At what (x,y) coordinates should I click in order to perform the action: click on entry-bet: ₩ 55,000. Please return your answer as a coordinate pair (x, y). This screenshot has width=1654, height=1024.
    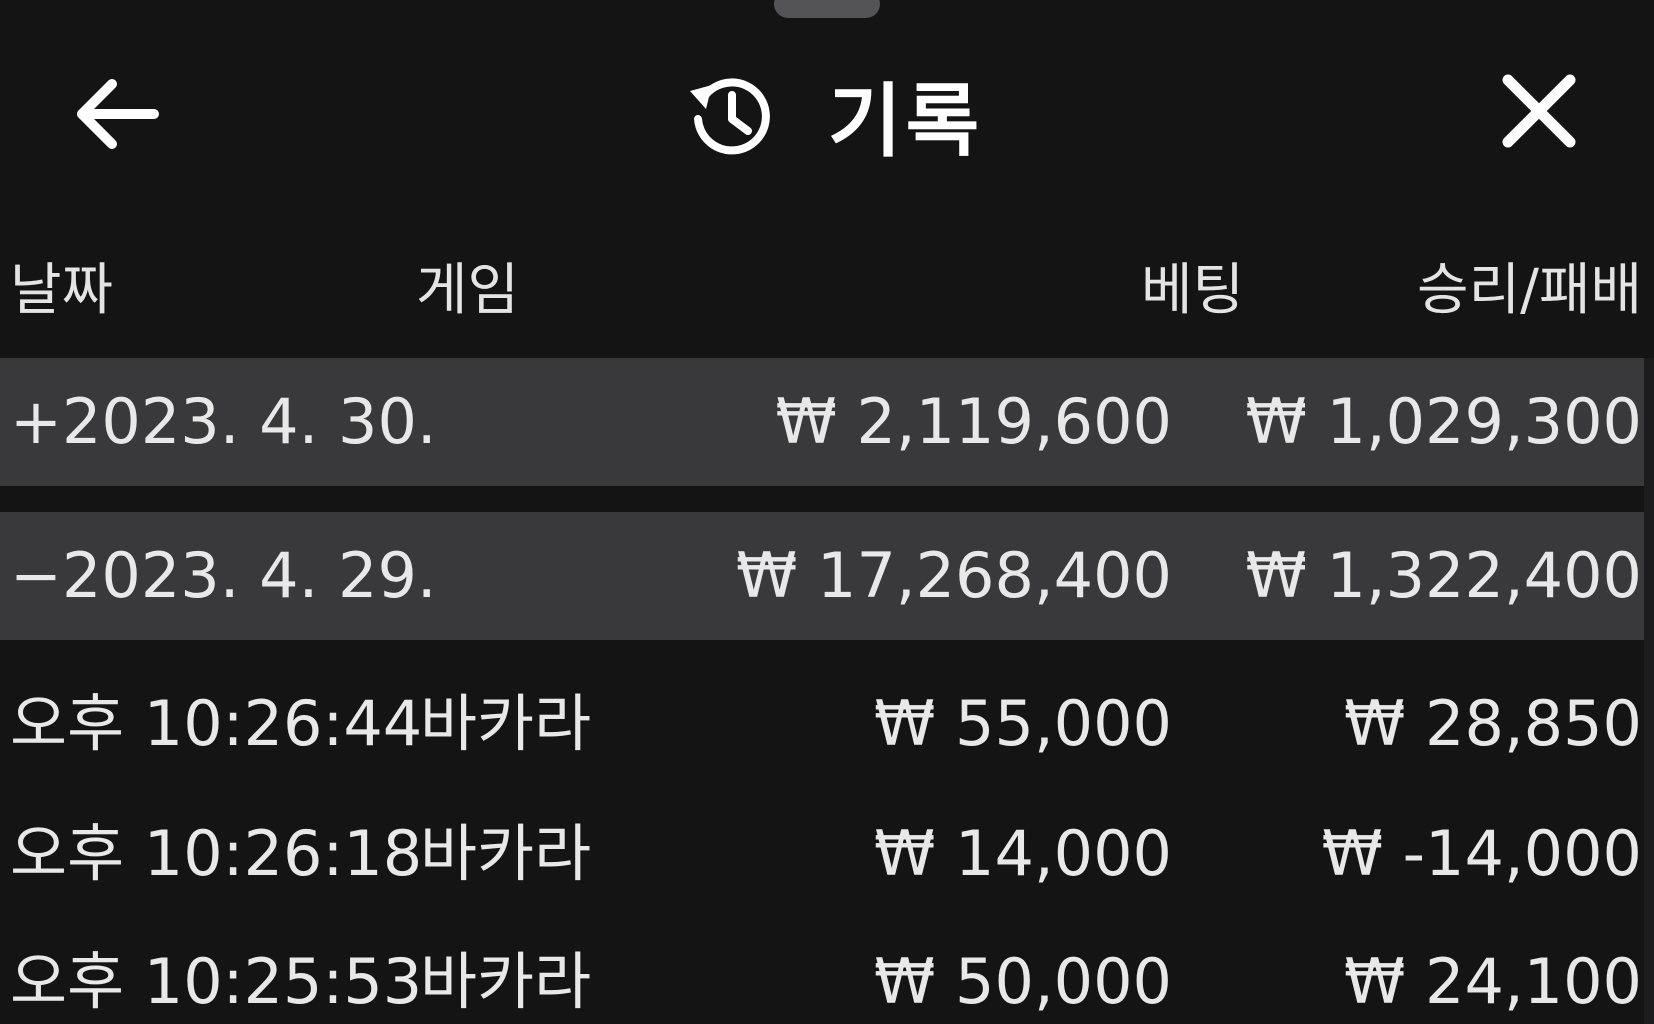
    Looking at the image, I should click on (1023, 723).